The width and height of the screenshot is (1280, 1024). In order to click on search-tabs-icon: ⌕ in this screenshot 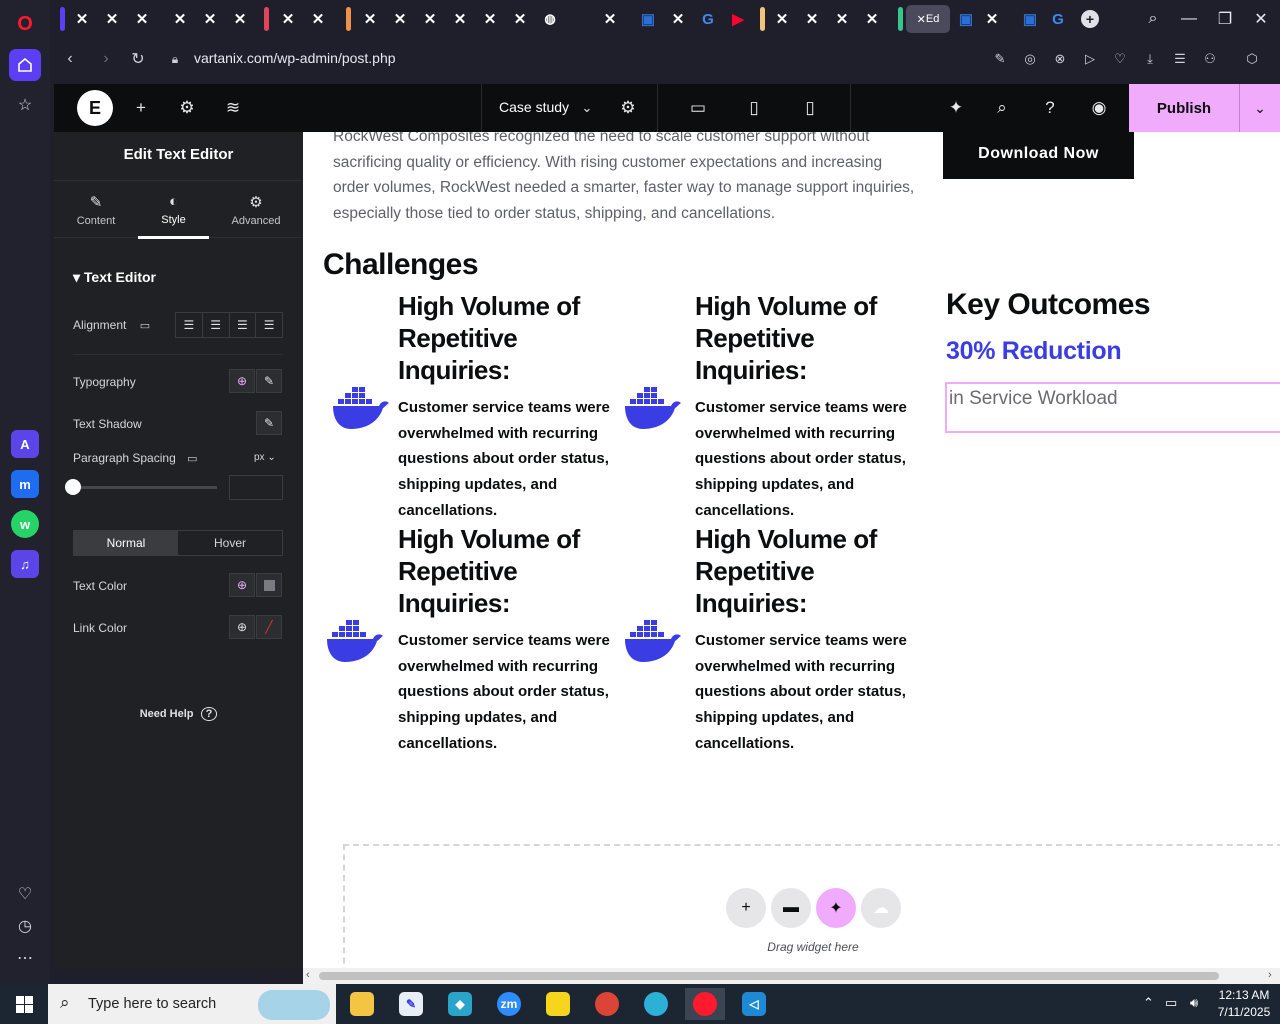, I will do `click(1153, 19)`.